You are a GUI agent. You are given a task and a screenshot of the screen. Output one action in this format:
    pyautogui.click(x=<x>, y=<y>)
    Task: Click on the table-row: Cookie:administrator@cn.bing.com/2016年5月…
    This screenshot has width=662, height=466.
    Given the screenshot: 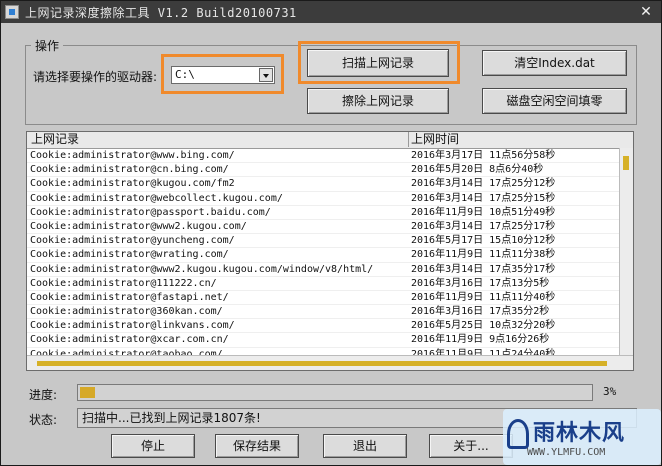 What is the action you would take?
    pyautogui.click(x=323, y=170)
    